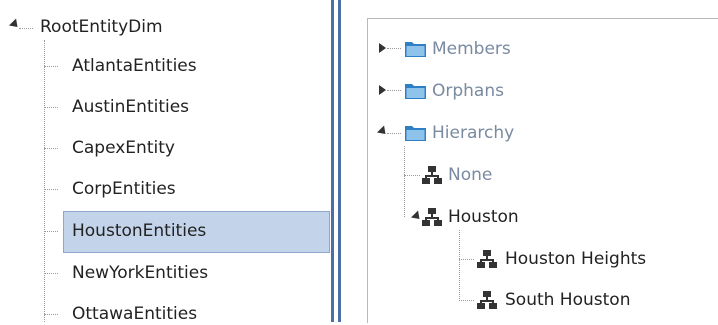 Image resolution: width=718 pixels, height=325 pixels. I want to click on pane-splitter-left, so click(332, 161).